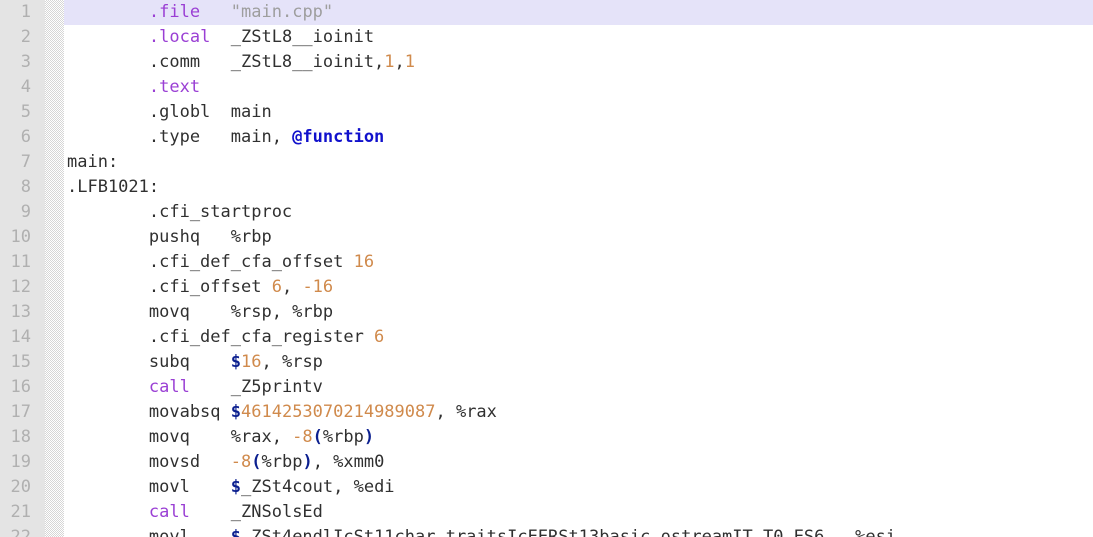 This screenshot has width=1093, height=537. What do you see at coordinates (25, 112) in the screenshot?
I see `line-number: 5` at bounding box center [25, 112].